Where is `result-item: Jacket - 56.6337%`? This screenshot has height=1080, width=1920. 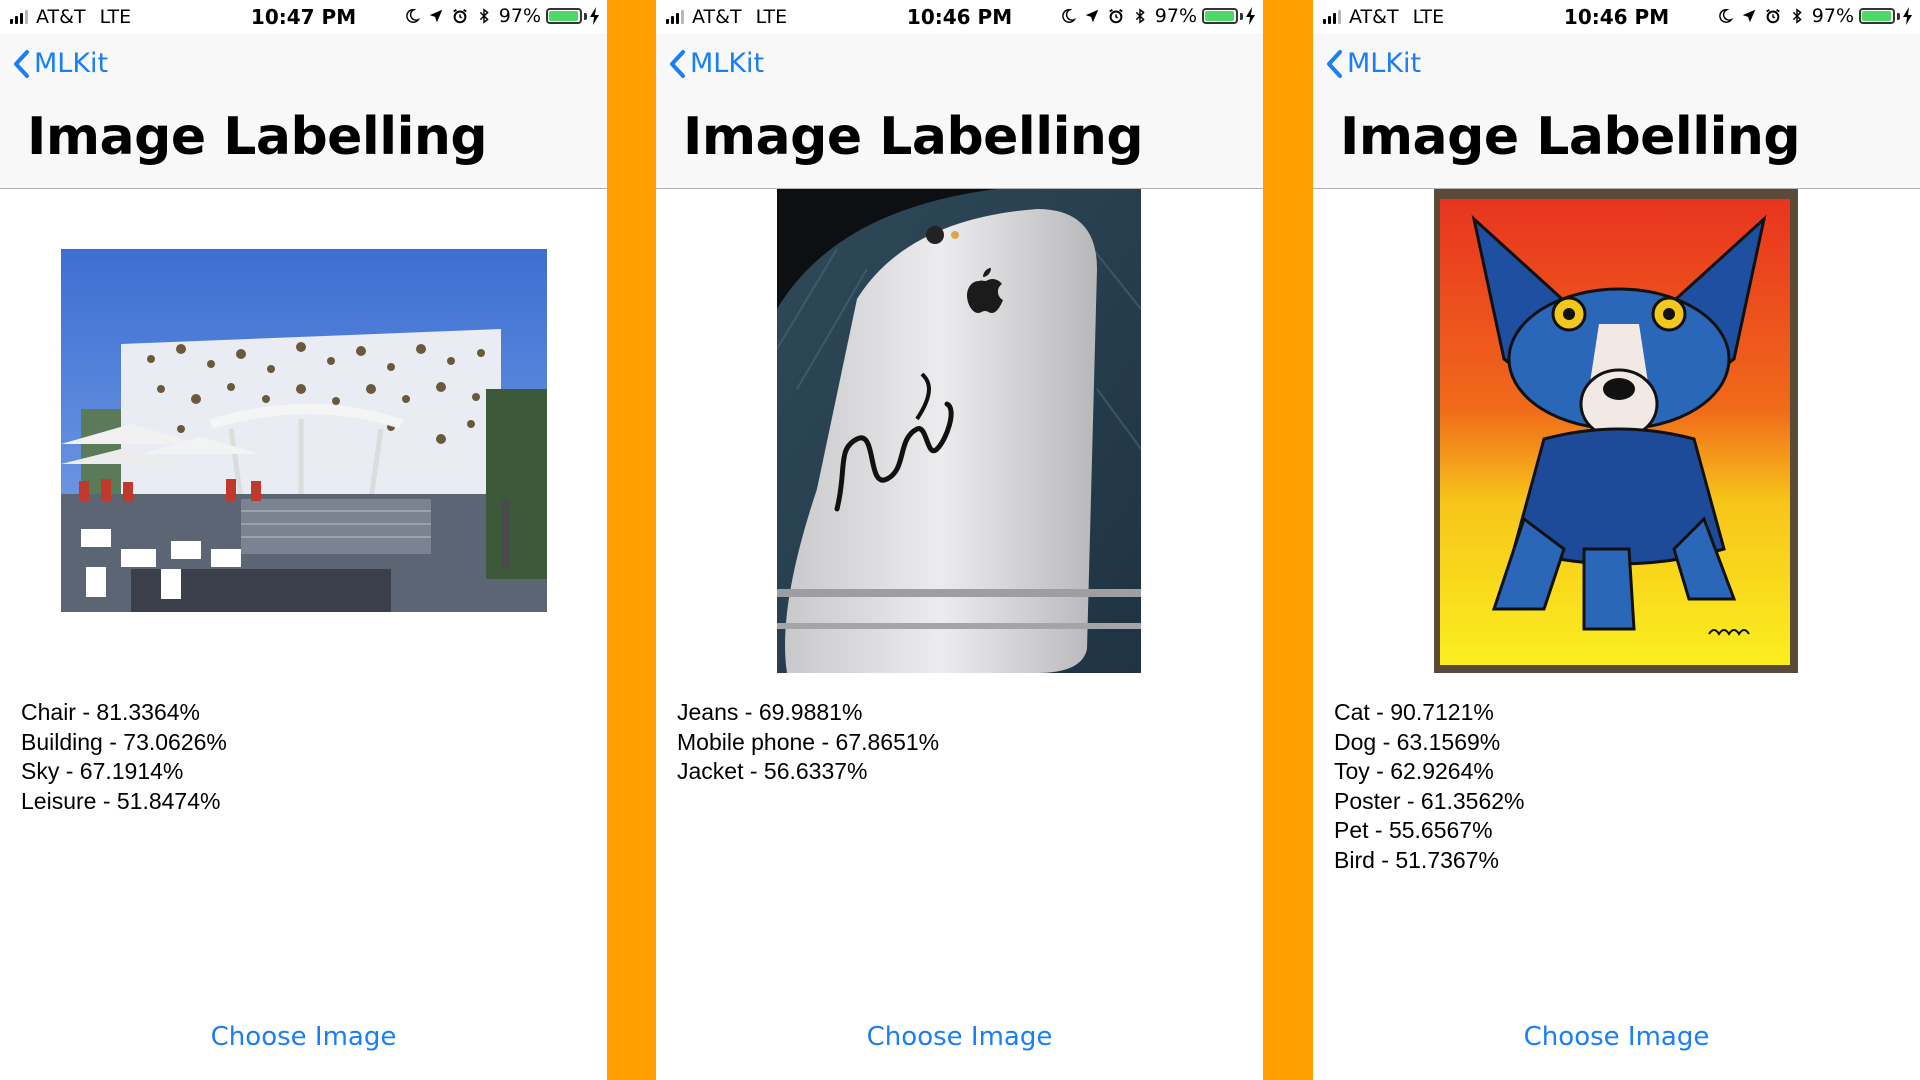
result-item: Jacket - 56.6337% is located at coordinates (772, 771).